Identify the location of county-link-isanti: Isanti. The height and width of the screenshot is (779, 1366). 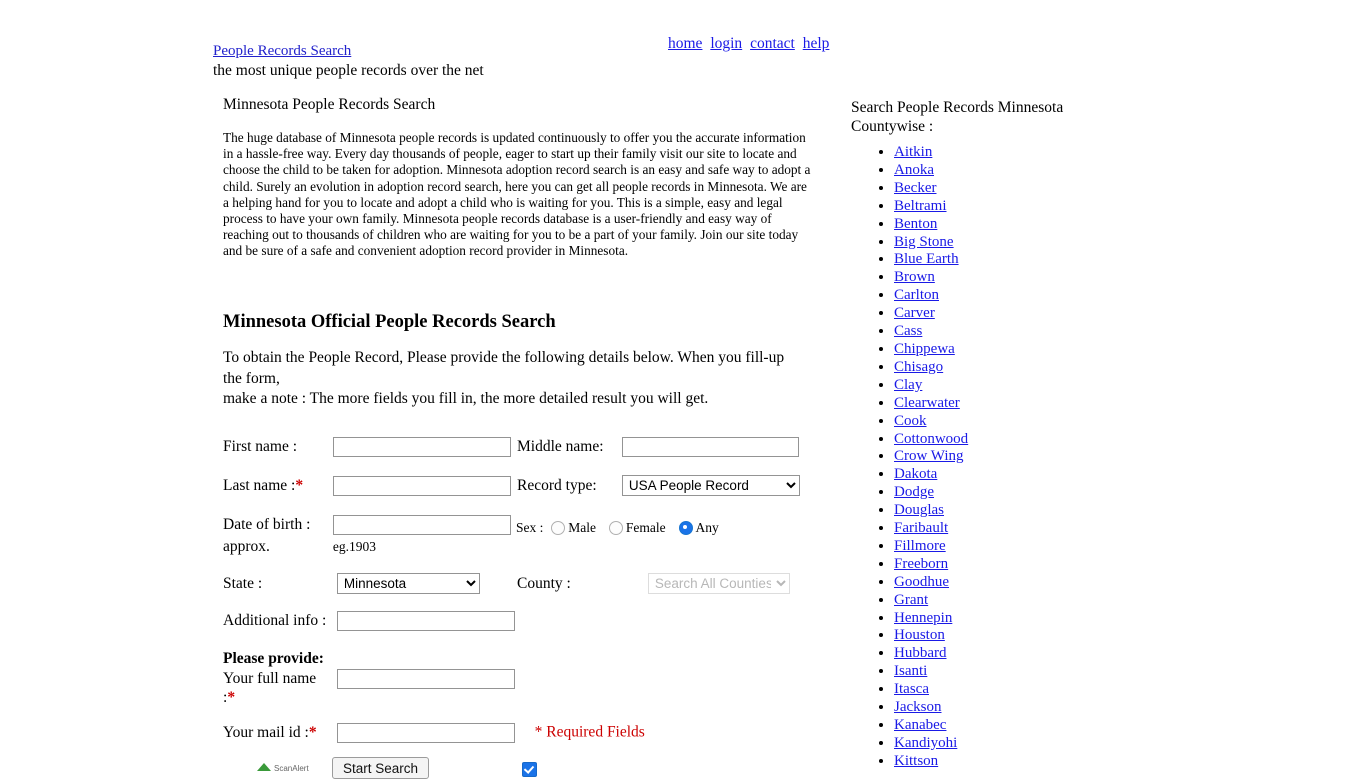
(910, 671).